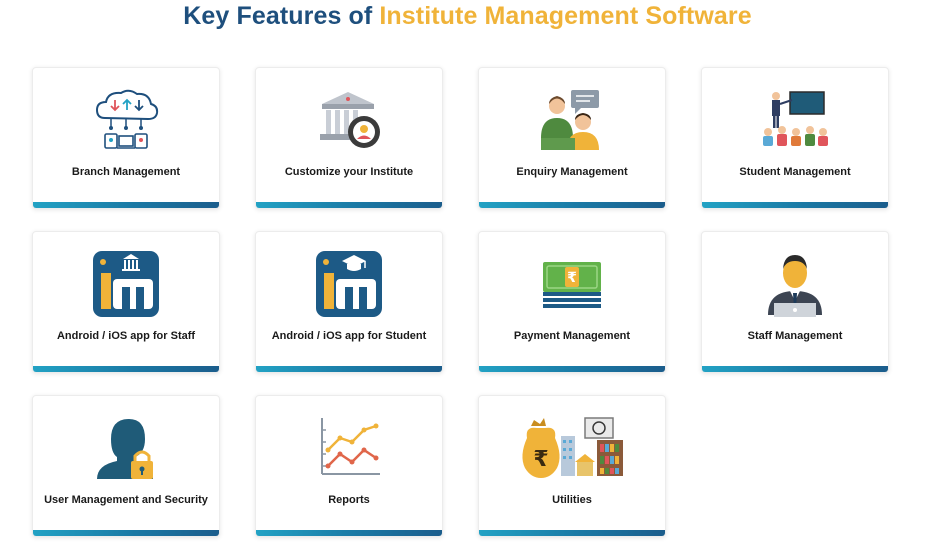  I want to click on enquiry-people-icon, so click(572, 120).